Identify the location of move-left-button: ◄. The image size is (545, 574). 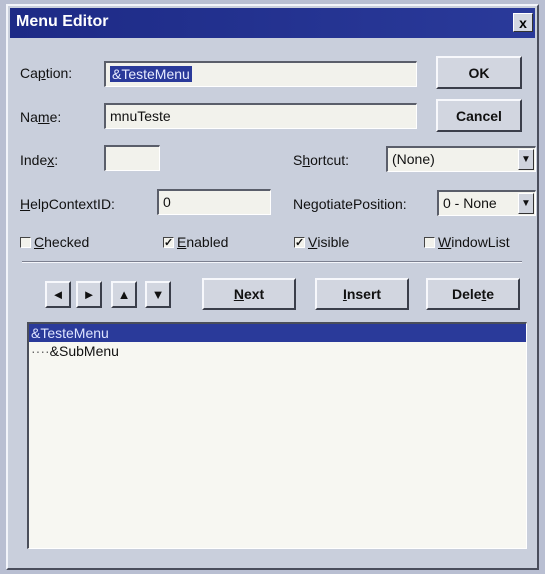
(58, 294).